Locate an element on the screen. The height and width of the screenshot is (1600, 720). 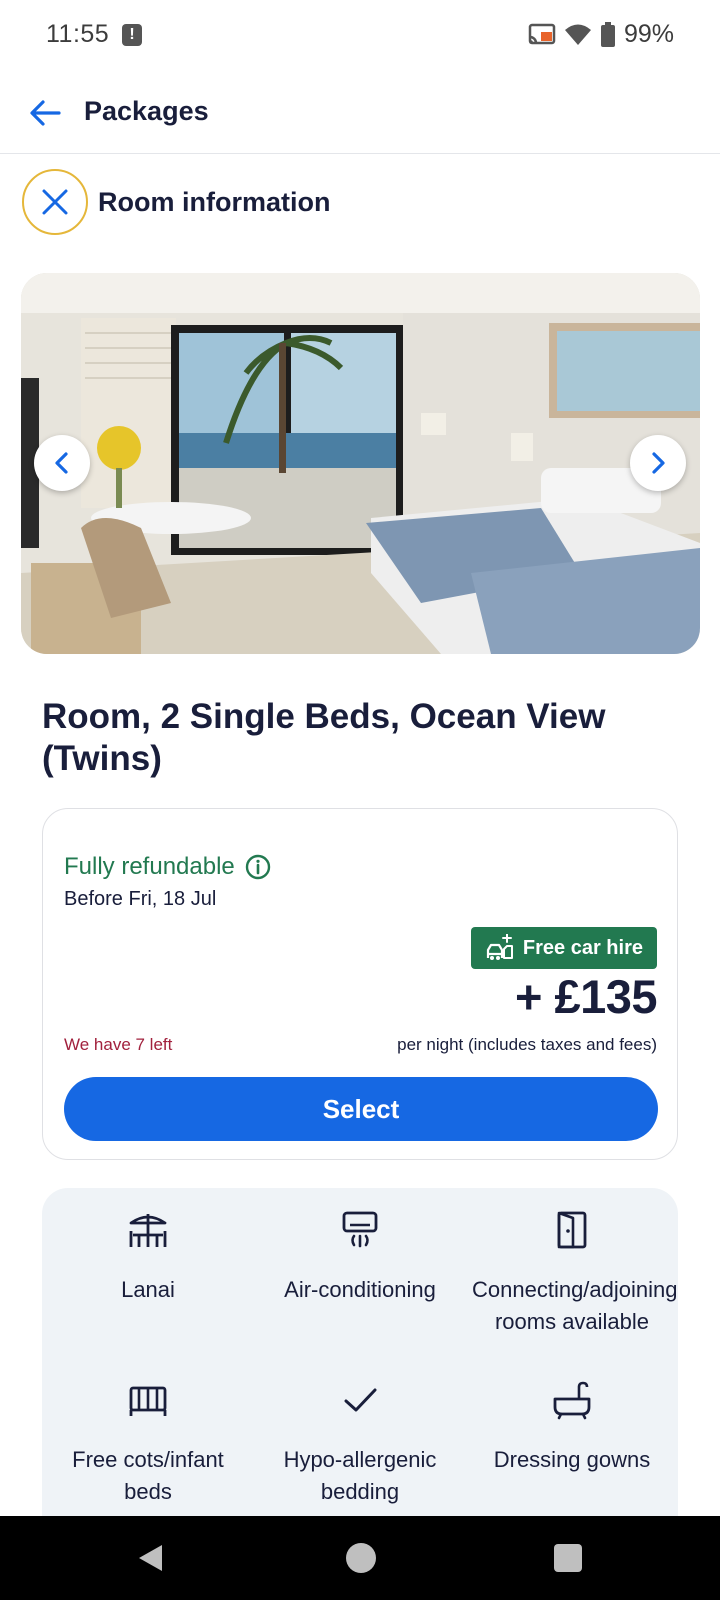
select-button: Select is located at coordinates (361, 1109).